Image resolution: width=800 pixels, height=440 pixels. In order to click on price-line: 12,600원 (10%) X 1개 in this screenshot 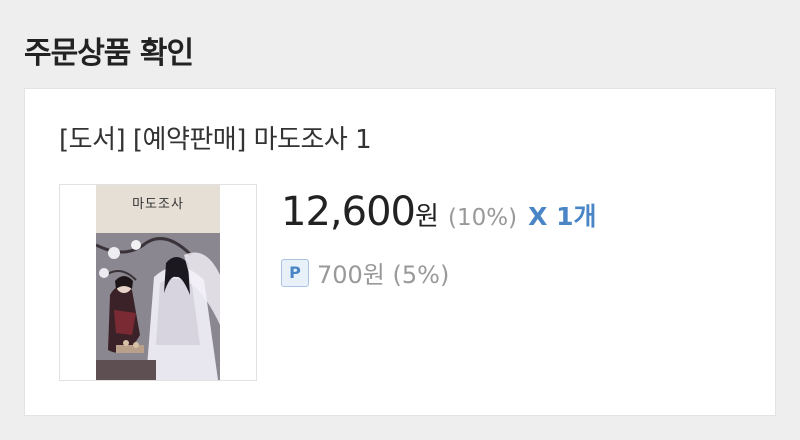, I will do `click(439, 212)`.